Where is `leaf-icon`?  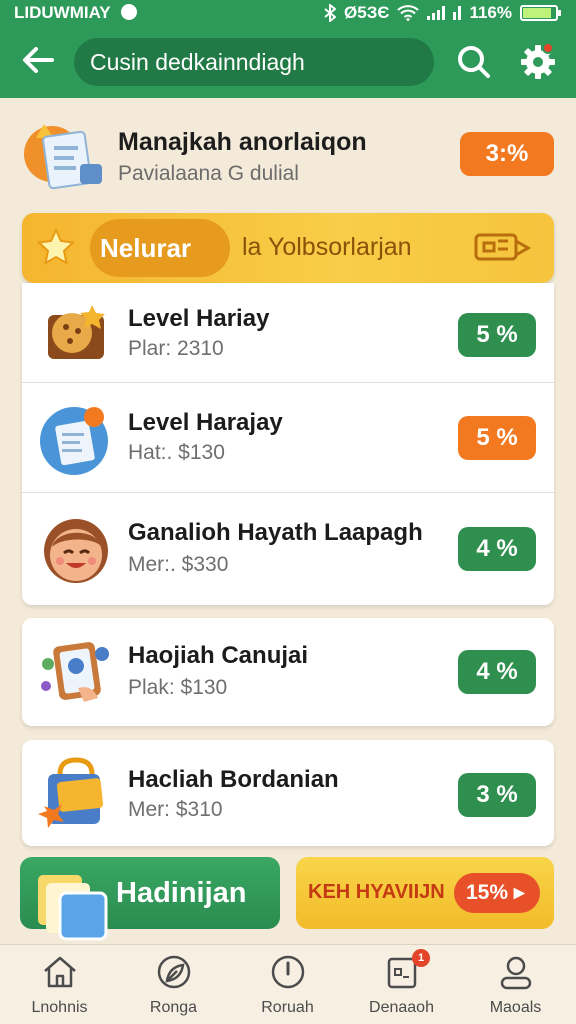
leaf-icon is located at coordinates (174, 972).